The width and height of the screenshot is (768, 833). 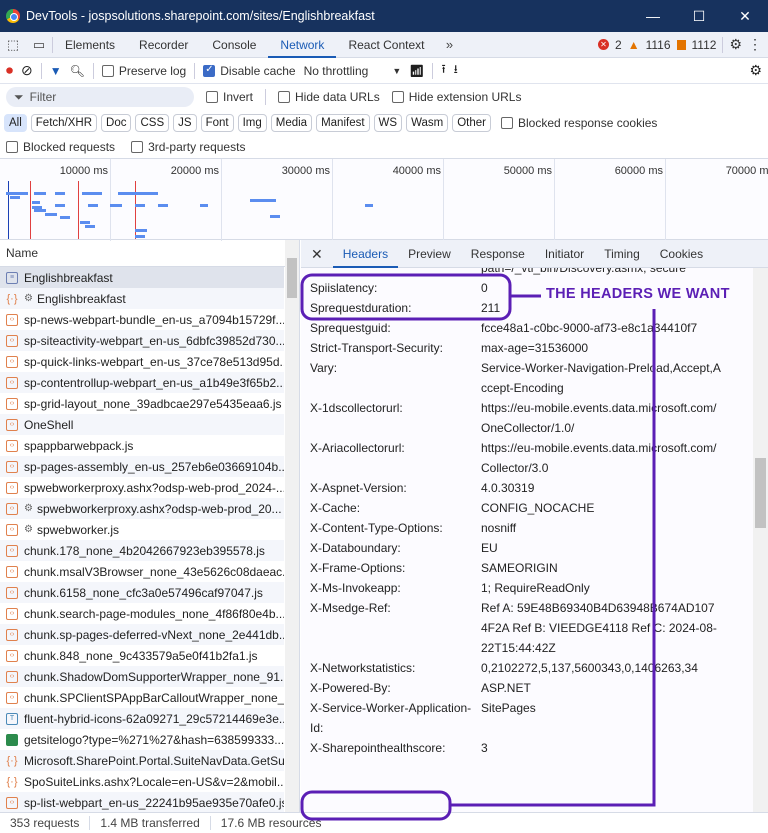 I want to click on tab-console: Console, so click(x=234, y=45).